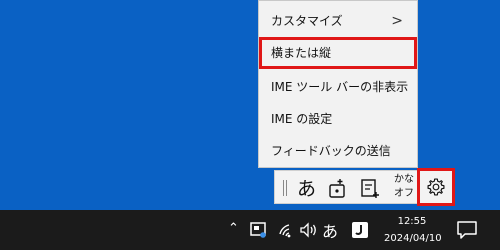  What do you see at coordinates (331, 151) in the screenshot?
I see `menu-item-label: フィードバックの送信` at bounding box center [331, 151].